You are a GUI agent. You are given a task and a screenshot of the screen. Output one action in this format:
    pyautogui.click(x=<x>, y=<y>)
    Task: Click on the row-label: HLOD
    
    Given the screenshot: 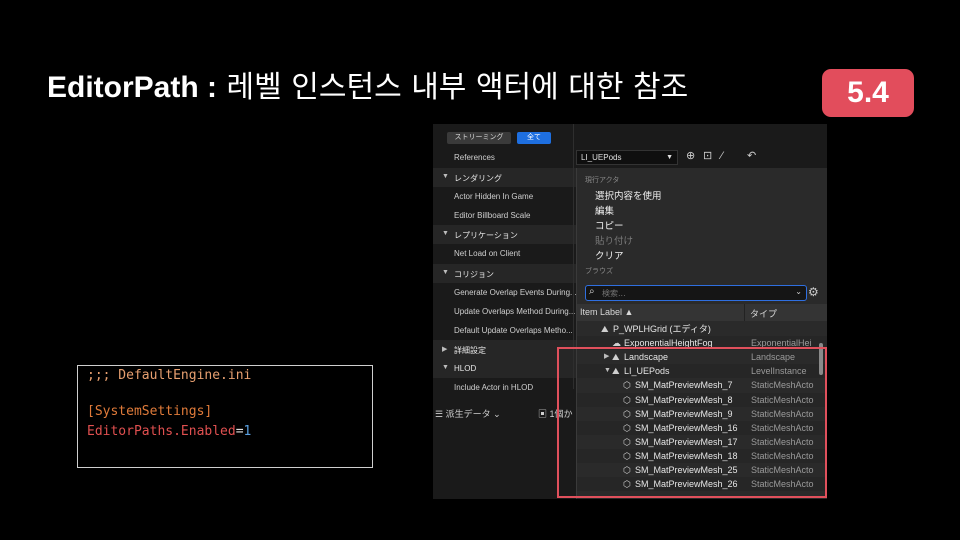 What is the action you would take?
    pyautogui.click(x=465, y=368)
    